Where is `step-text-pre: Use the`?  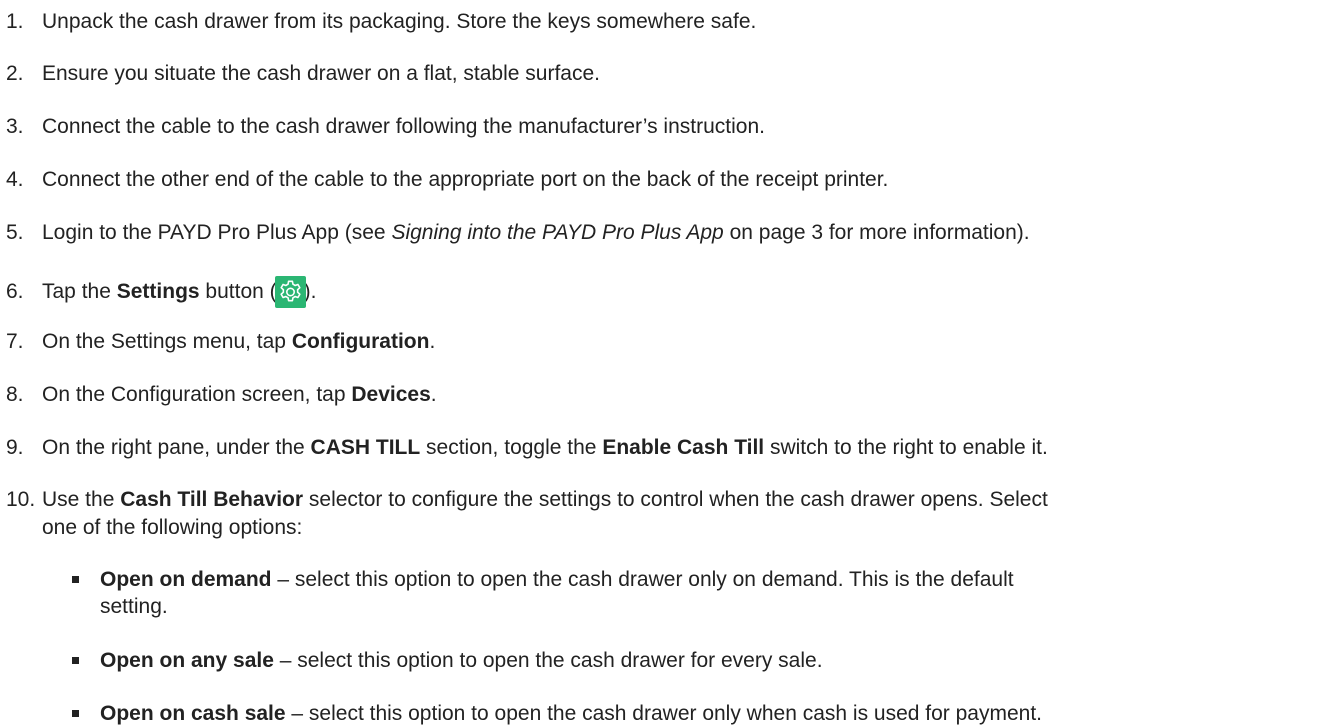
step-text-pre: Use the is located at coordinates (81, 499).